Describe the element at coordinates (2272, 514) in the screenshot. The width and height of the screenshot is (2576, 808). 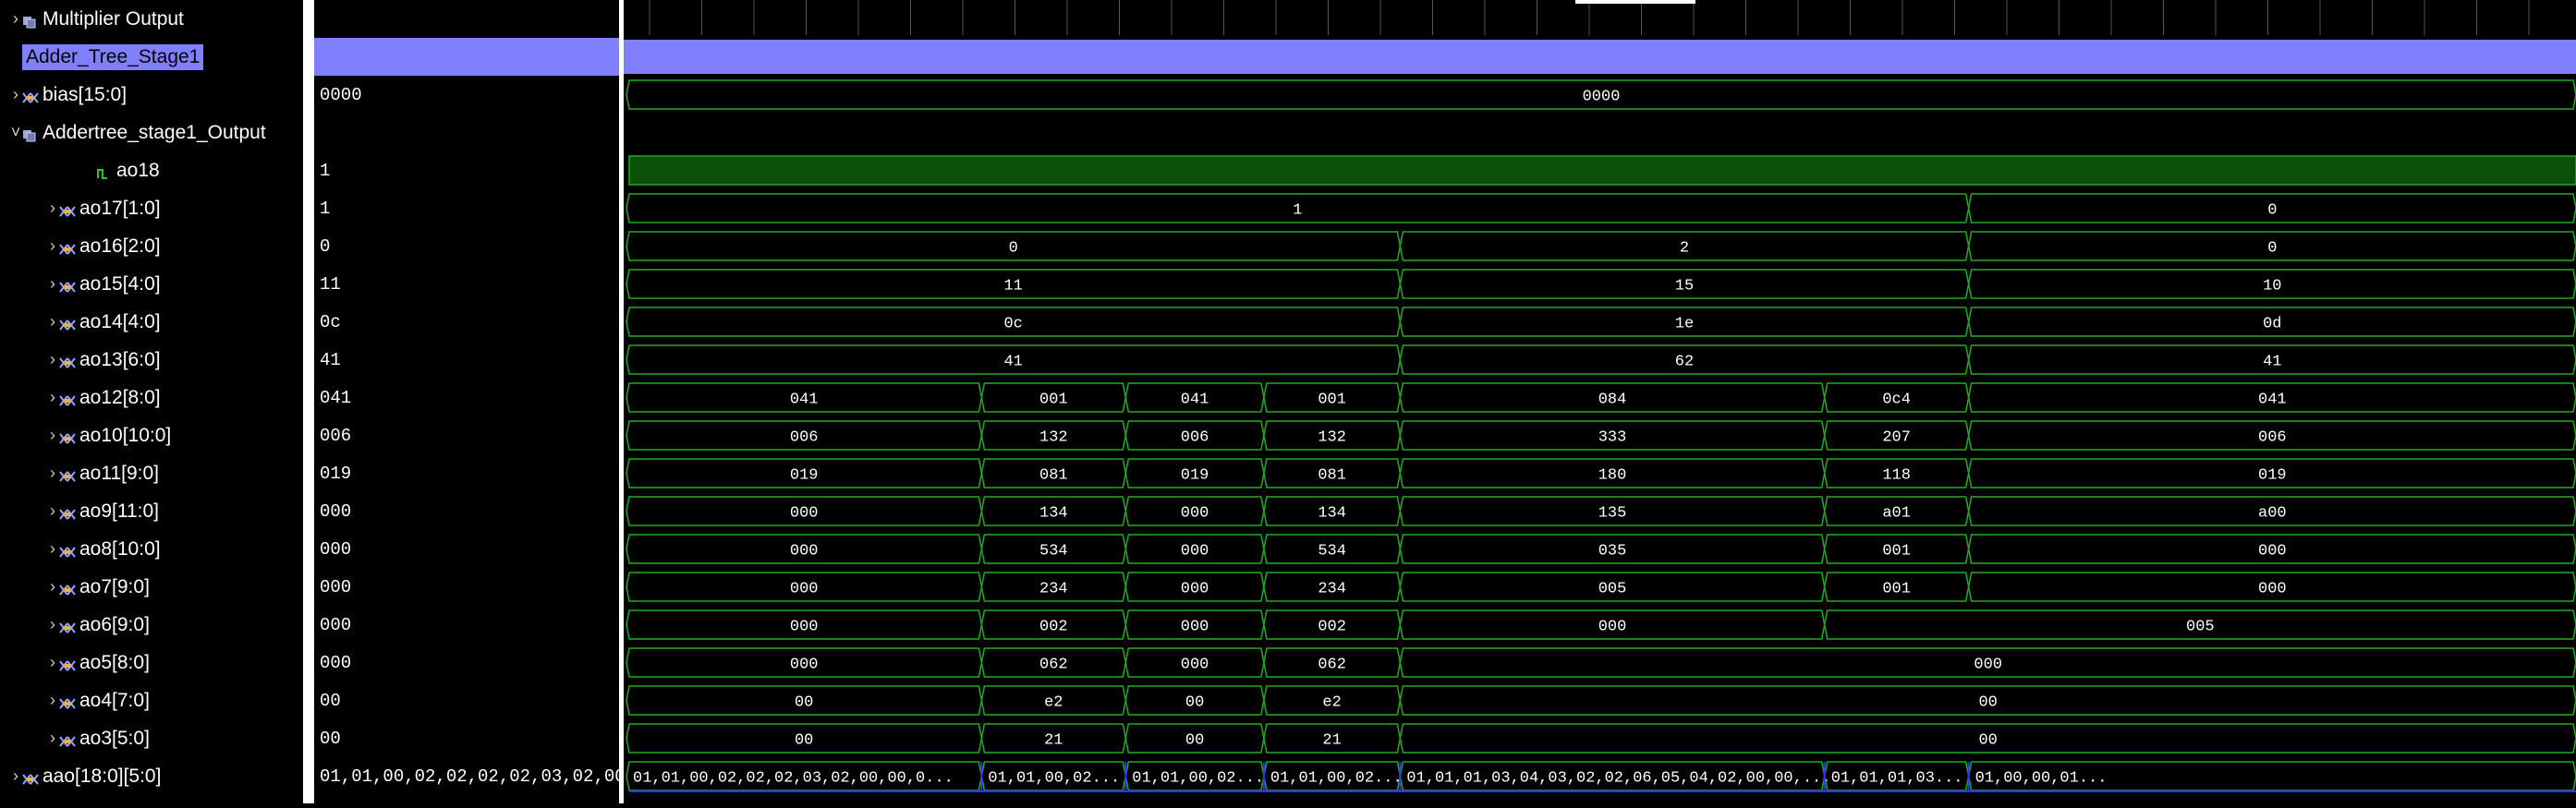
I see `bus-value-label: a00` at that location.